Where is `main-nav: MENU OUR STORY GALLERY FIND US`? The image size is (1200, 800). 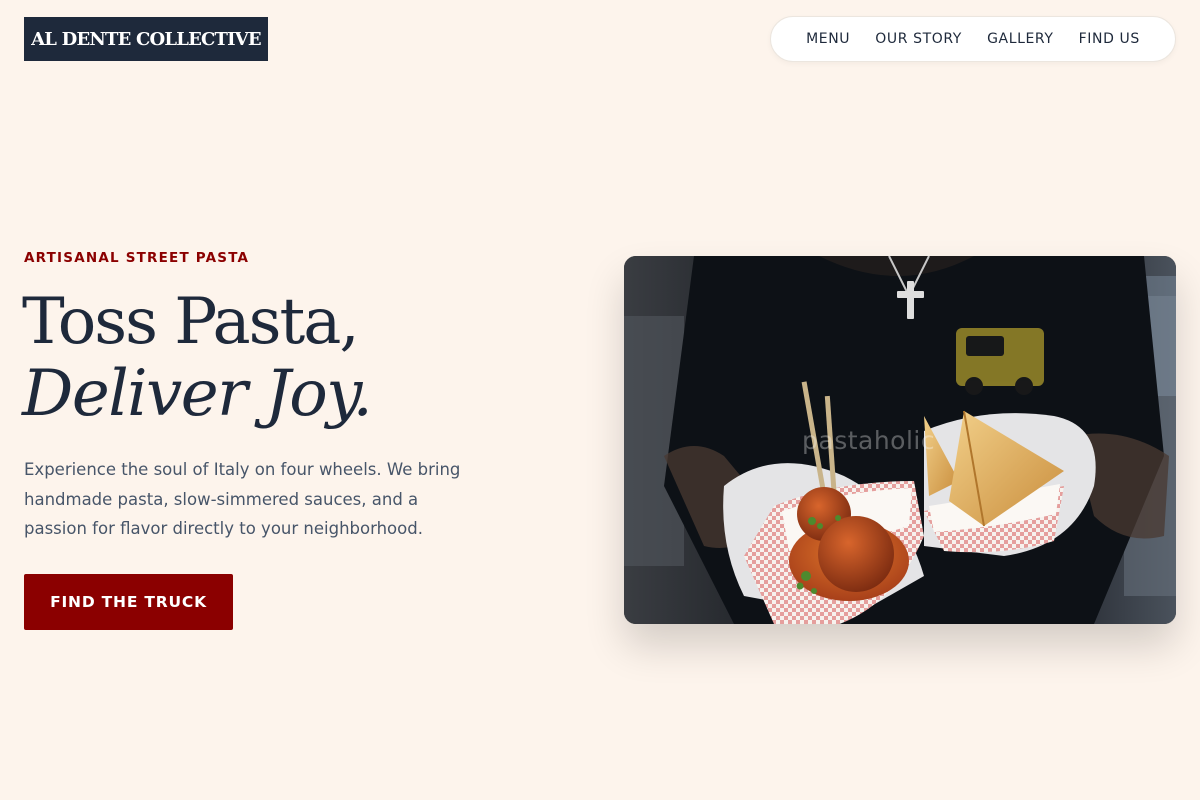 main-nav: MENU OUR STORY GALLERY FIND US is located at coordinates (973, 39).